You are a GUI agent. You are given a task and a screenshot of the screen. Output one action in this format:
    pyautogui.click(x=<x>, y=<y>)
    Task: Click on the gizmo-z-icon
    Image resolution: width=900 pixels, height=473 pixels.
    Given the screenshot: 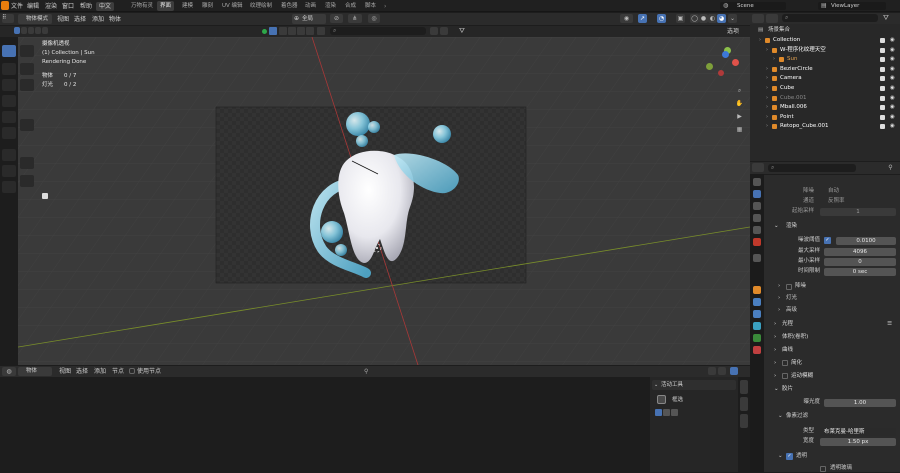 What is the action you would take?
    pyautogui.click(x=725, y=54)
    